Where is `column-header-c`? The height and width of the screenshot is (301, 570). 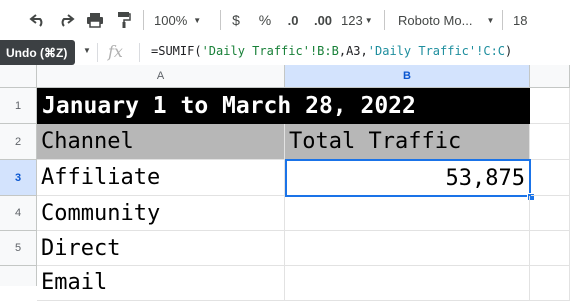 column-header-c is located at coordinates (550, 76).